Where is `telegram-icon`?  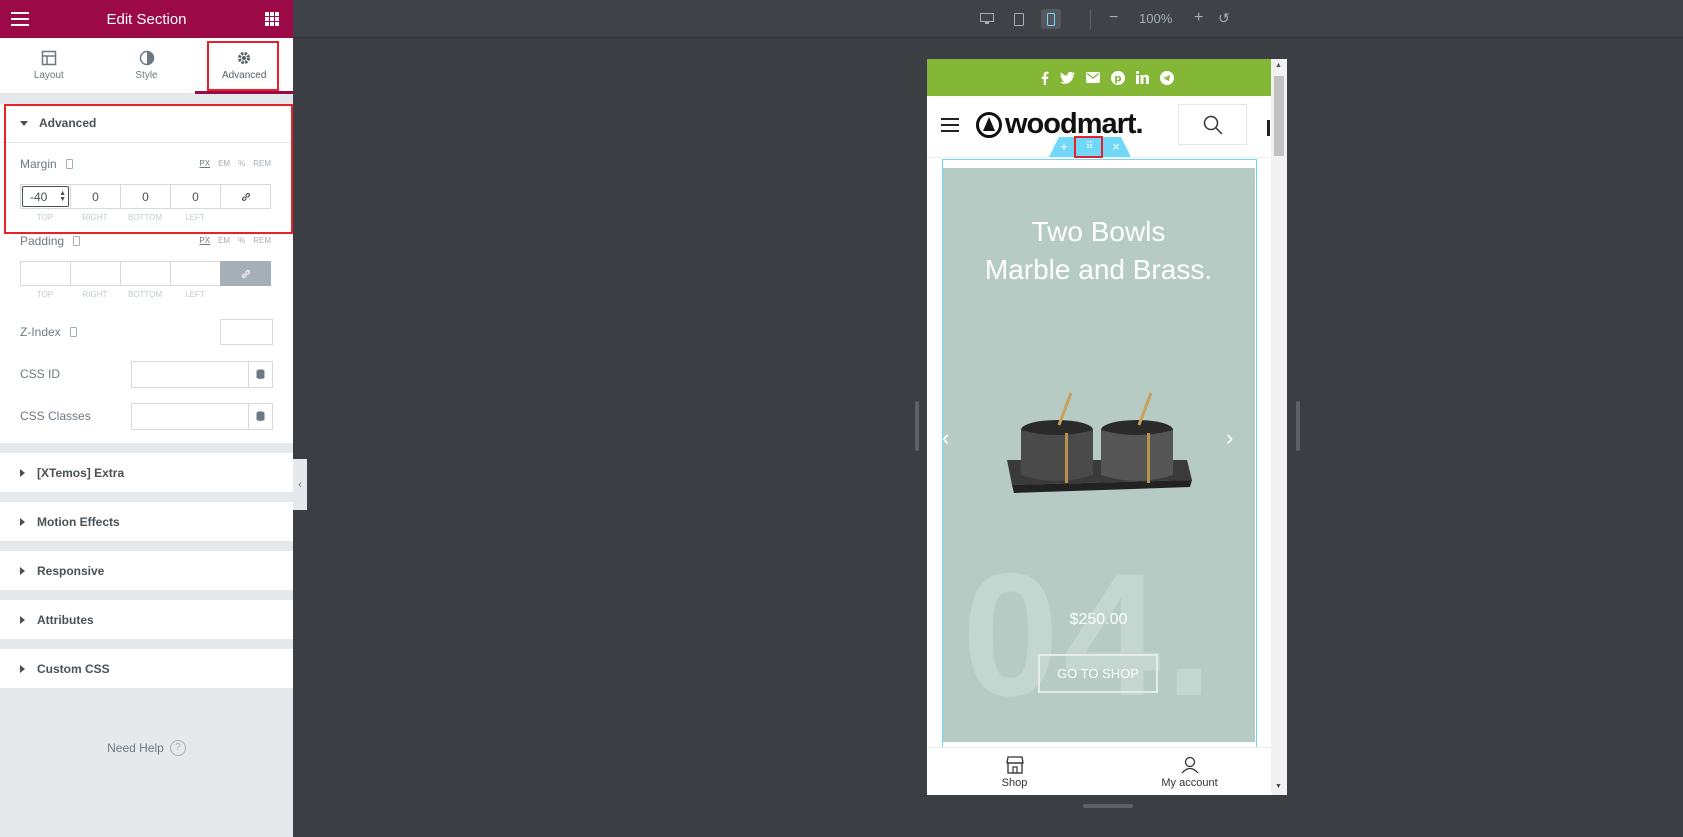 telegram-icon is located at coordinates (1166, 77).